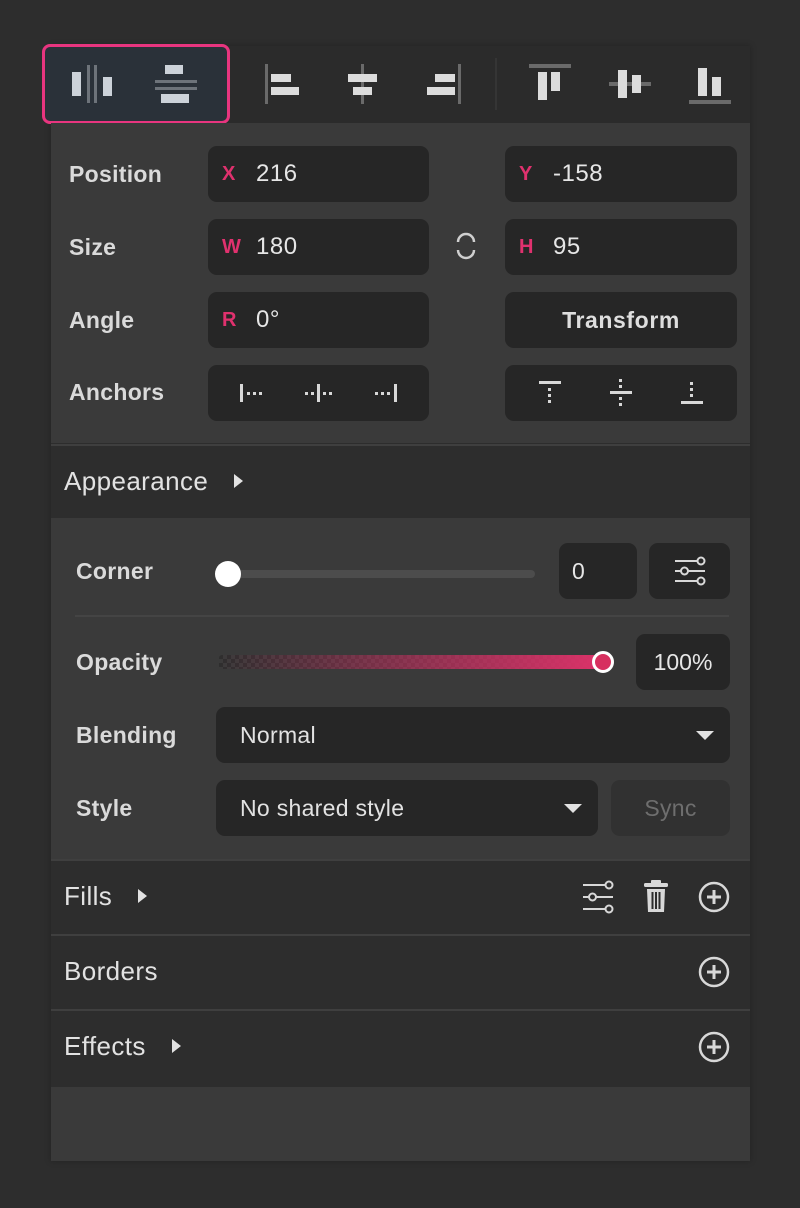  I want to click on fills-delete-button, so click(656, 897).